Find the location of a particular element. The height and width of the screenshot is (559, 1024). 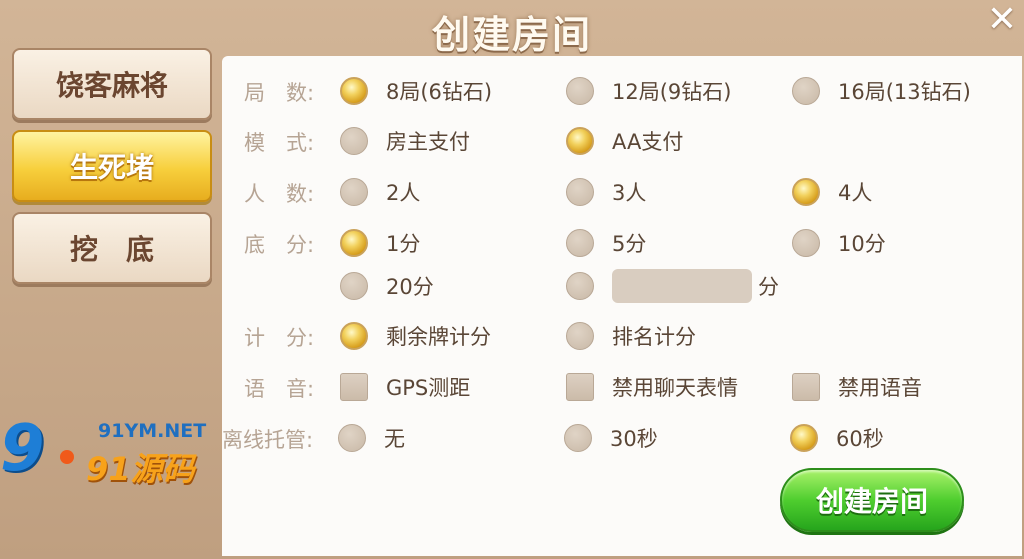

rounds-option-12: 12局(9钻石) is located at coordinates (648, 91).